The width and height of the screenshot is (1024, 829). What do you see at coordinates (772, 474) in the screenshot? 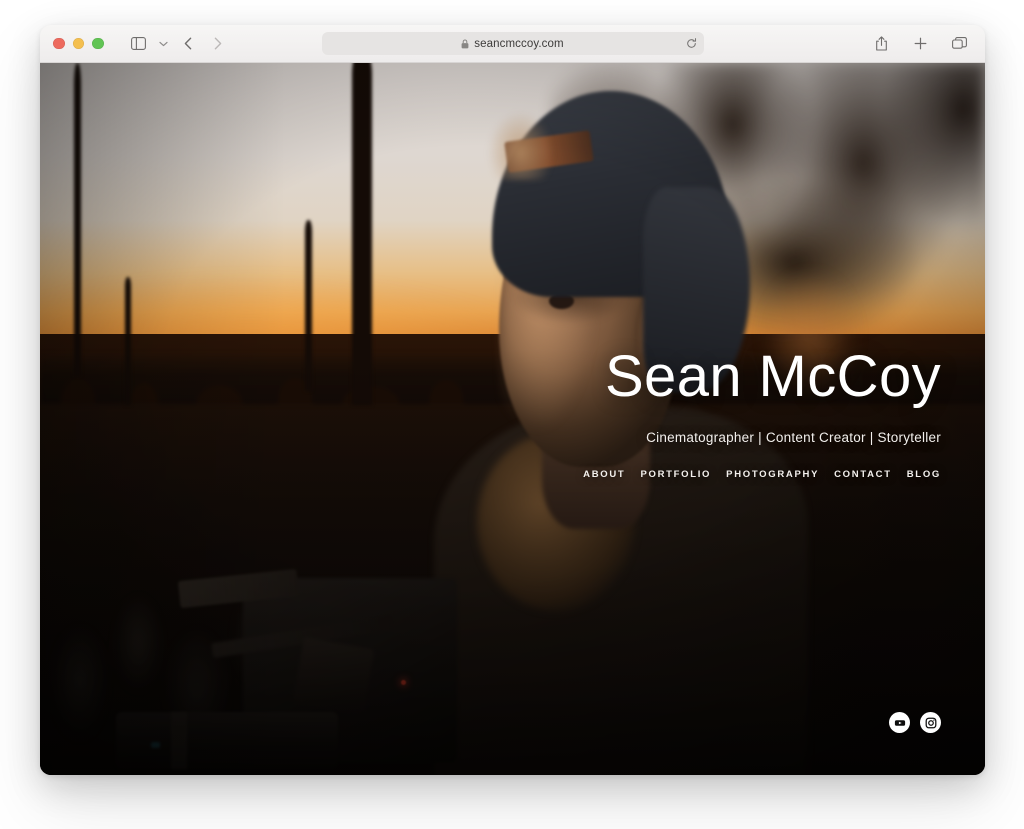
I see `nav-item-photography: PHOTOGRAPHY` at bounding box center [772, 474].